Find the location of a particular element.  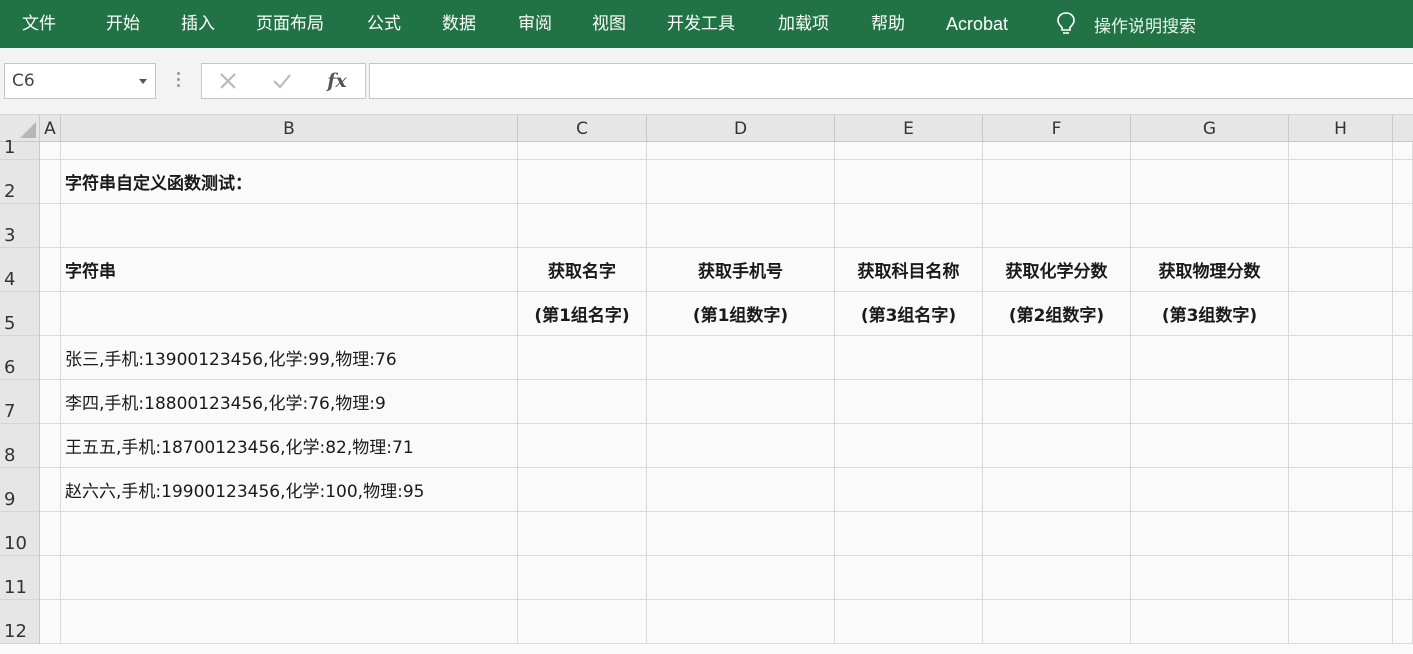

cell-f11 is located at coordinates (1057, 578).